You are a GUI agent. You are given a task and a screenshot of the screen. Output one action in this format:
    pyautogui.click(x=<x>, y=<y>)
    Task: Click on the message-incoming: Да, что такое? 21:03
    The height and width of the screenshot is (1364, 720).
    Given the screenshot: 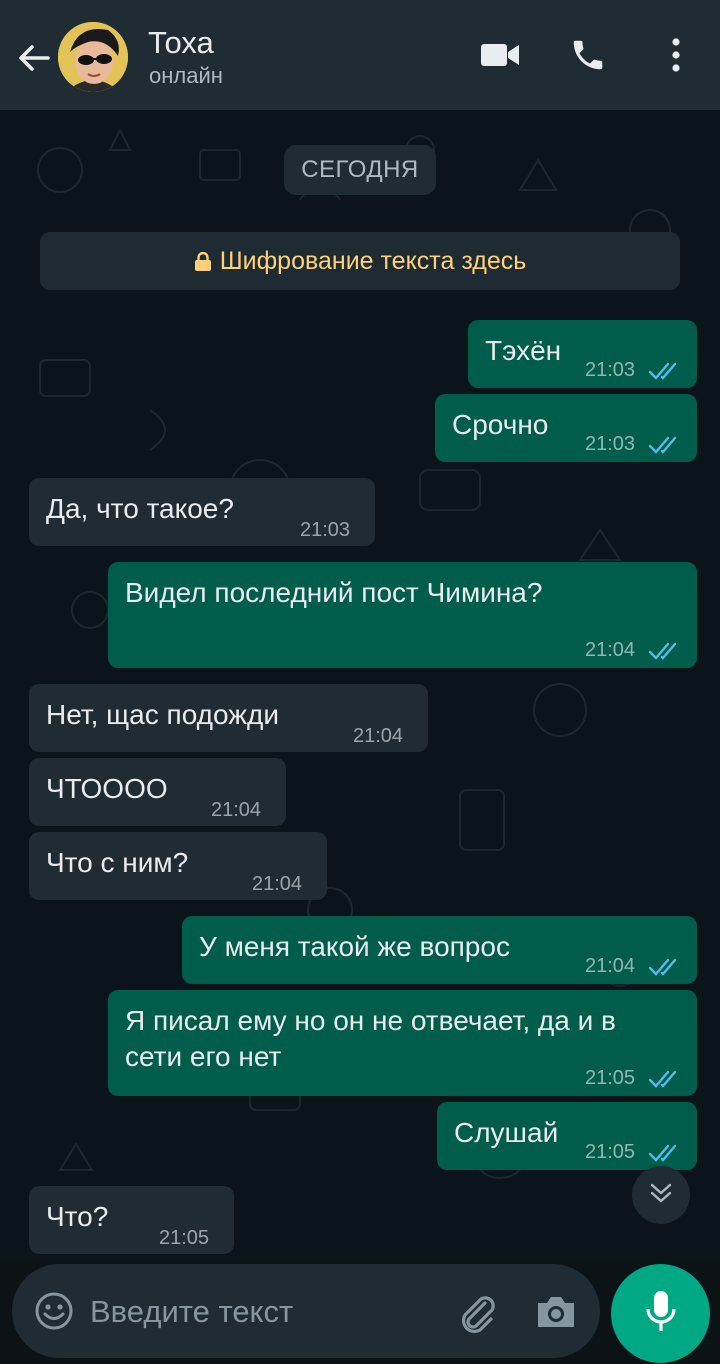 What is the action you would take?
    pyautogui.click(x=202, y=512)
    